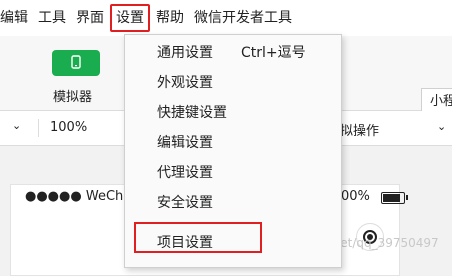 The height and width of the screenshot is (276, 452). Describe the element at coordinates (192, 113) in the screenshot. I see `menu-item-label: 快捷键设置` at that location.